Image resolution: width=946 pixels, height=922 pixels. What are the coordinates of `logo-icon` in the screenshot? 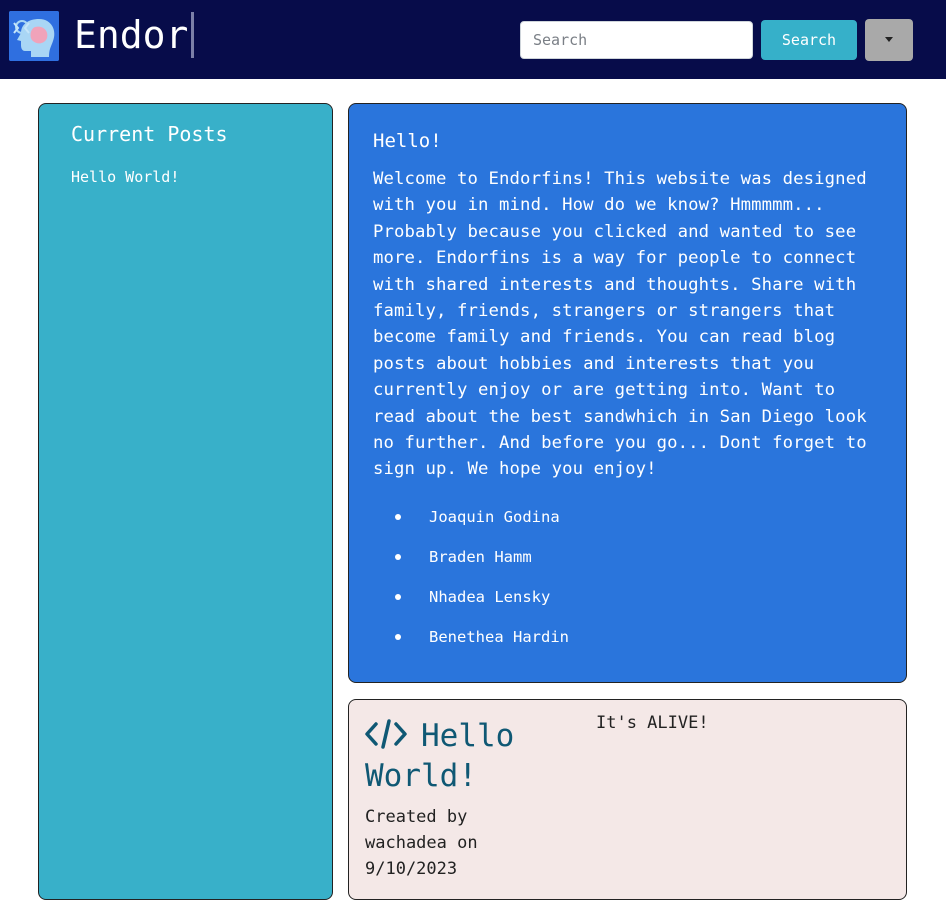 It's located at (34, 36).